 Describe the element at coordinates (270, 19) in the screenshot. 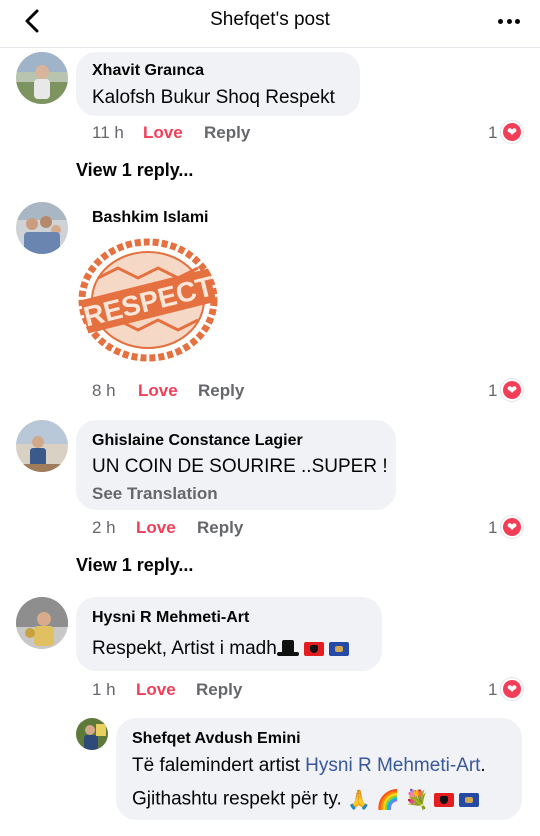

I see `page-title: Shefqet's post` at that location.